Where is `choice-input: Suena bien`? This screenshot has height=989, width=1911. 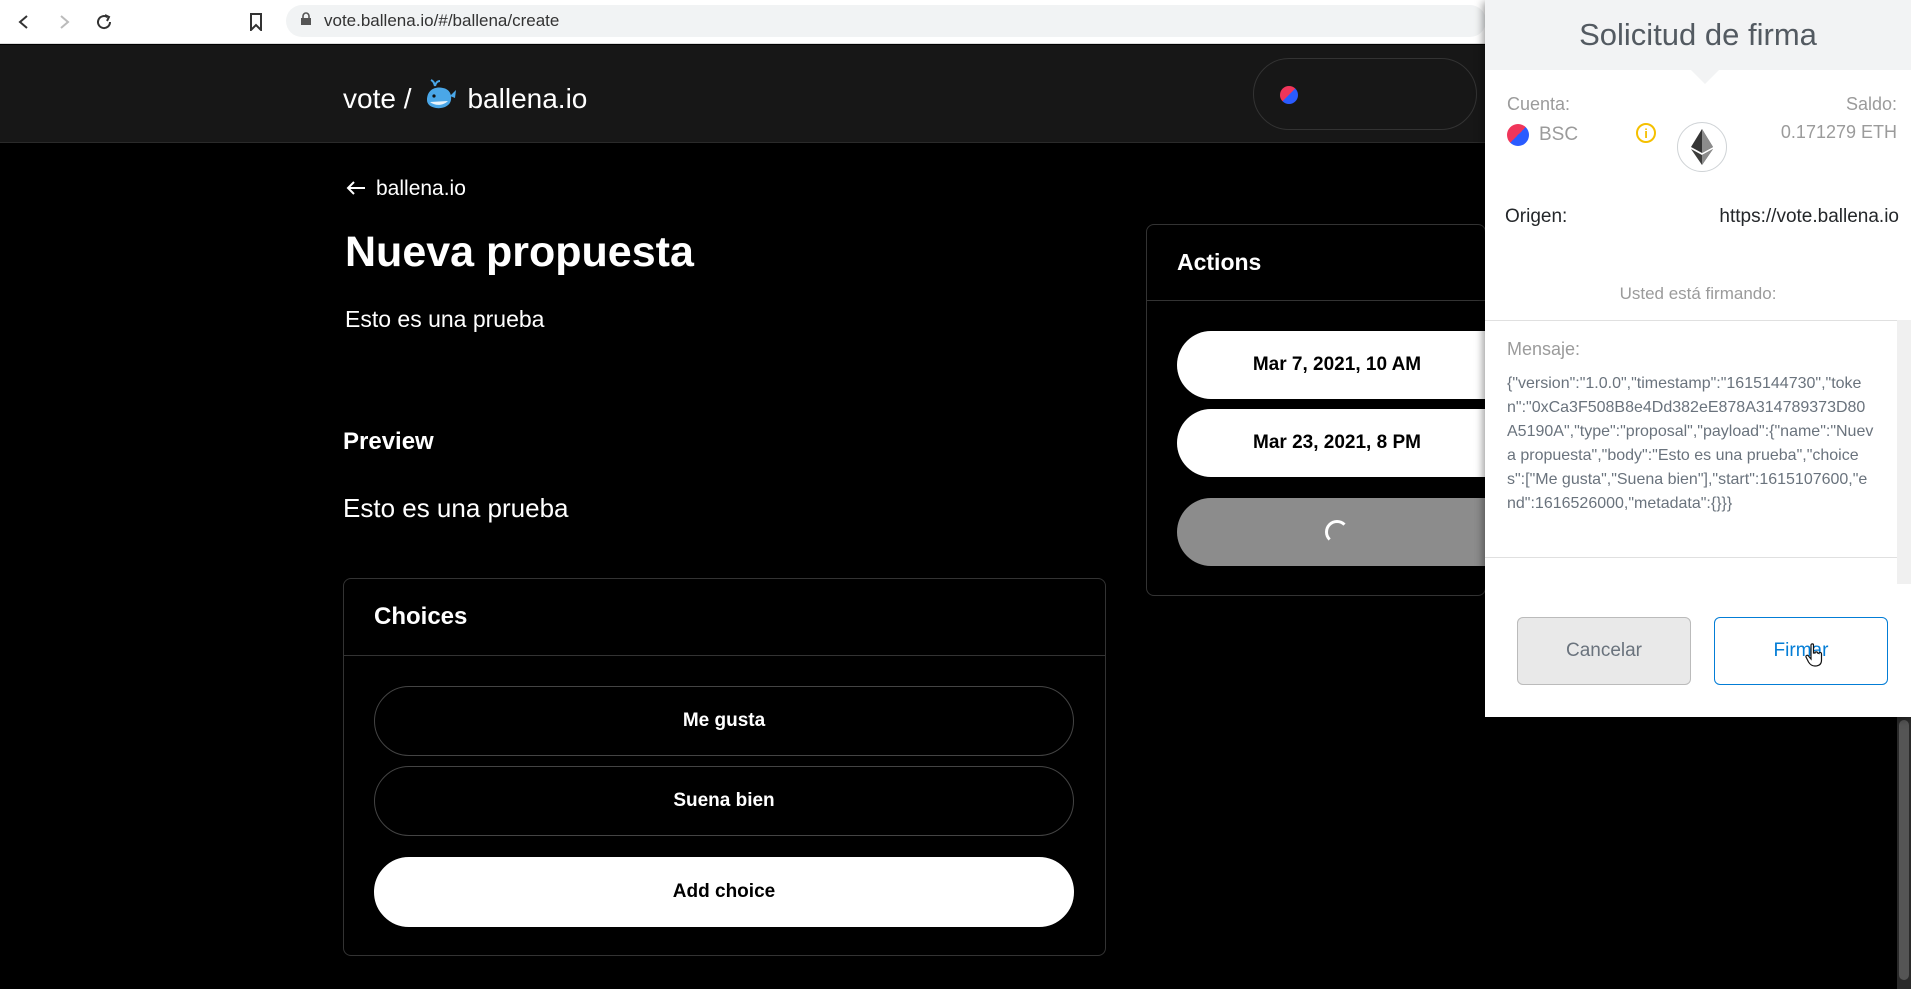
choice-input: Suena bien is located at coordinates (724, 801).